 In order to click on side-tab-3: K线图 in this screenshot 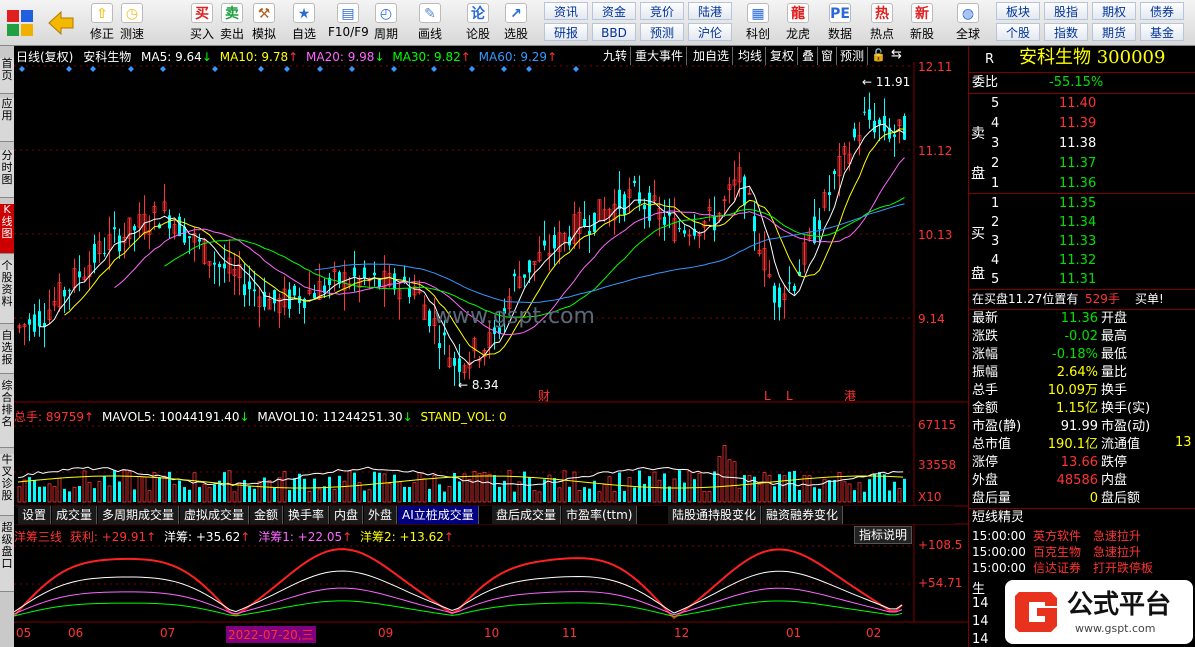, I will do `click(7, 229)`.